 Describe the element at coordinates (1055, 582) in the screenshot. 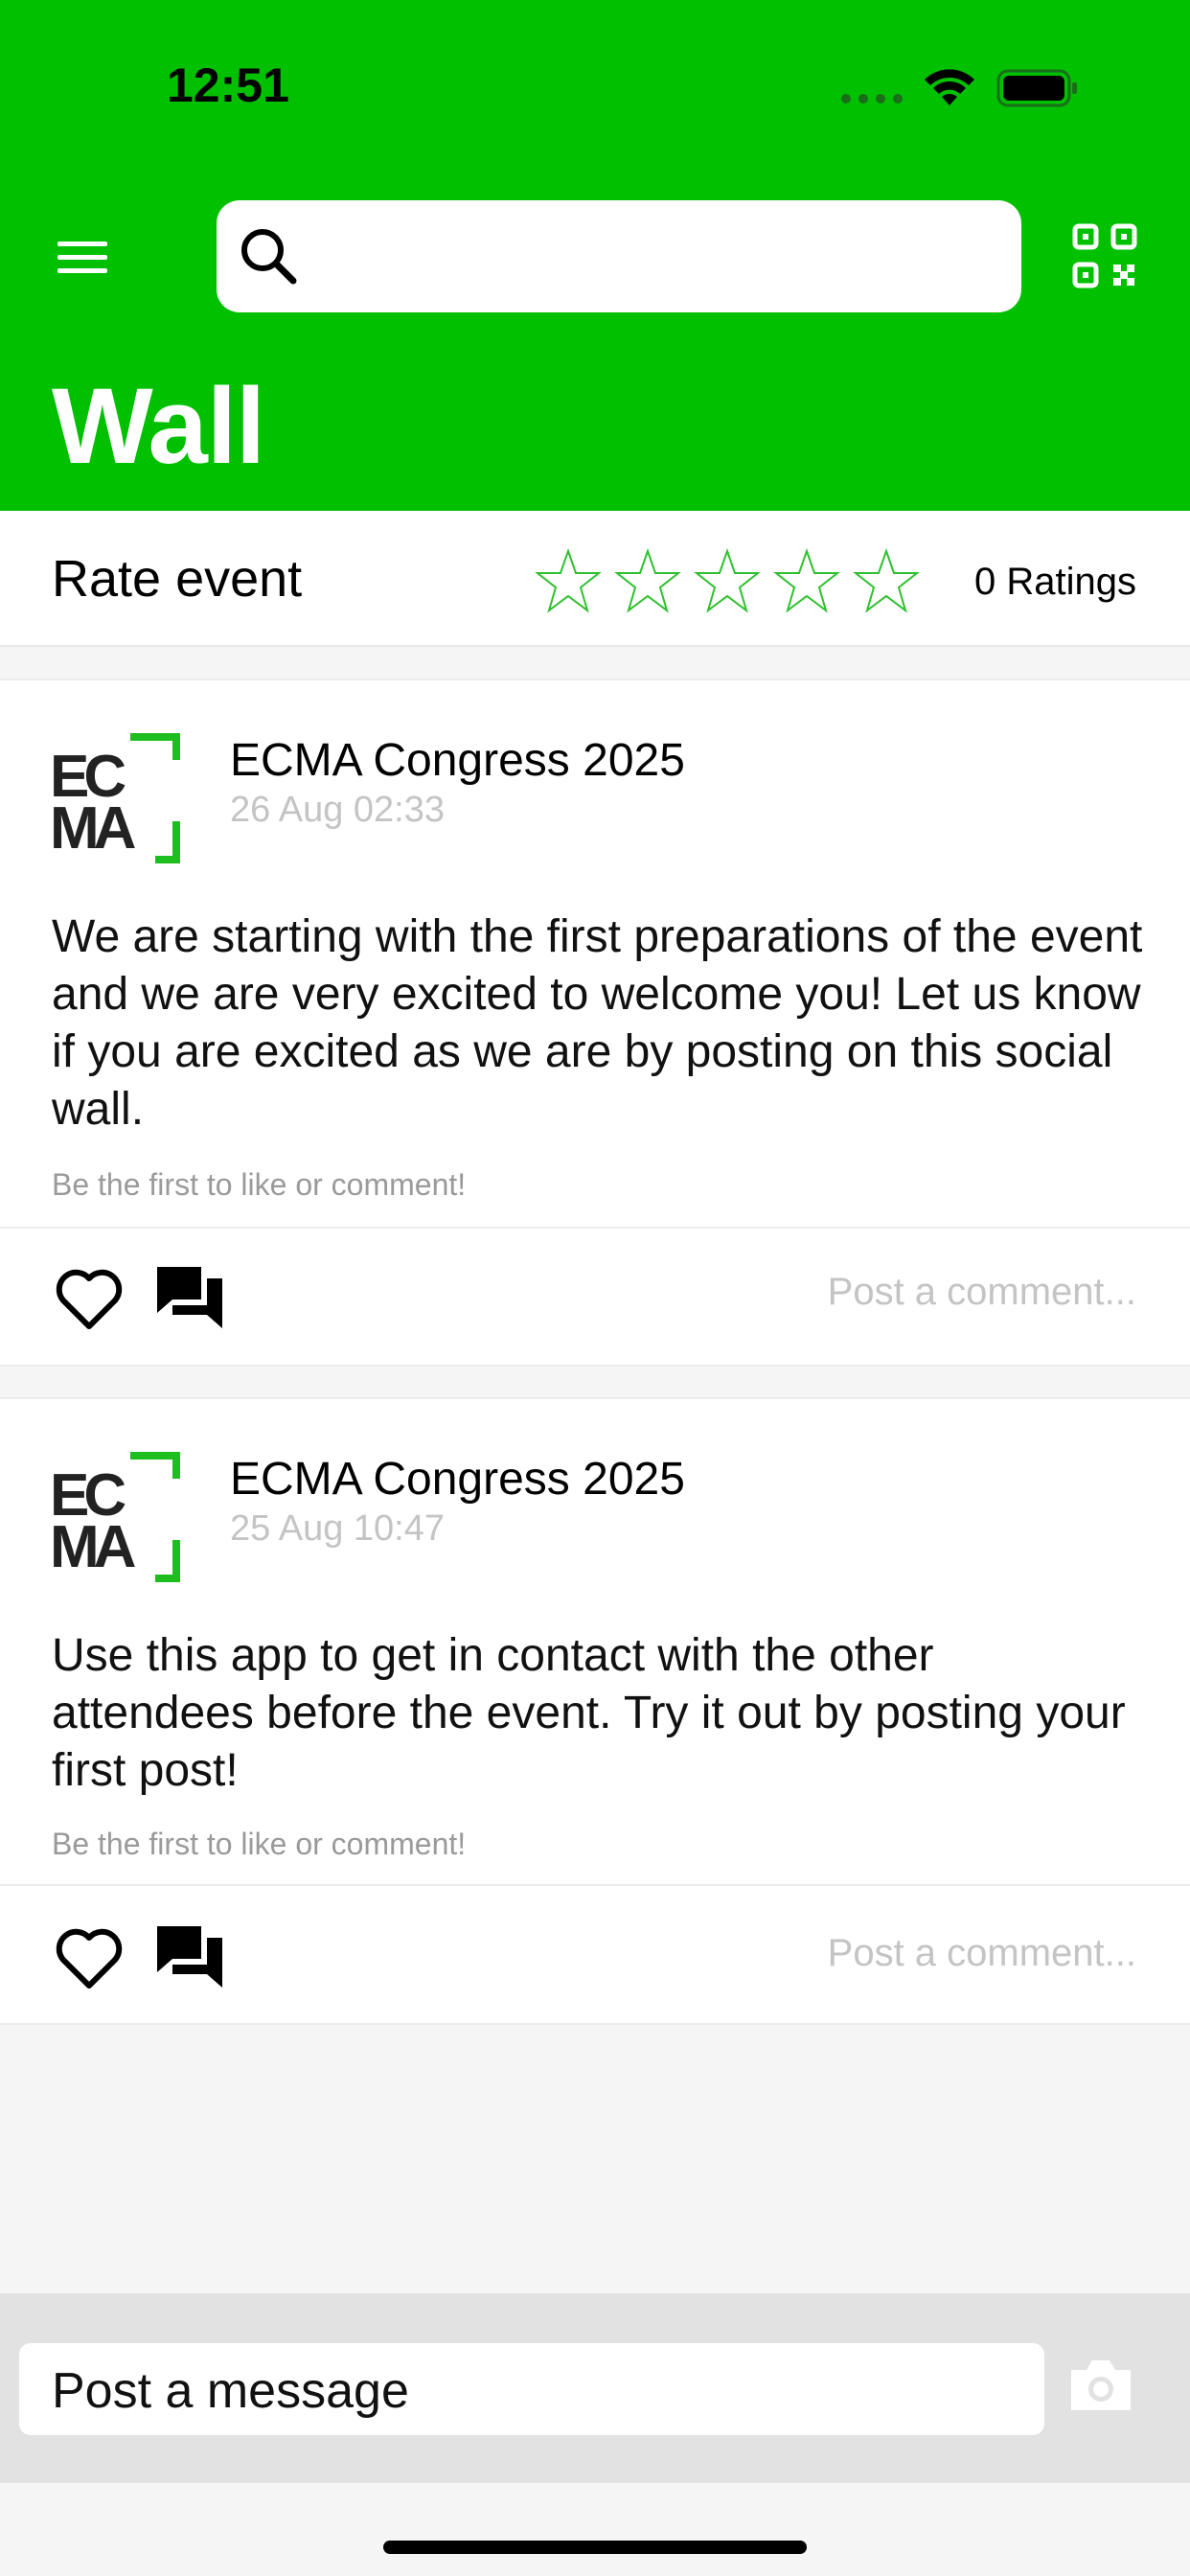

I see `ratings-count: 0 Ratings` at that location.